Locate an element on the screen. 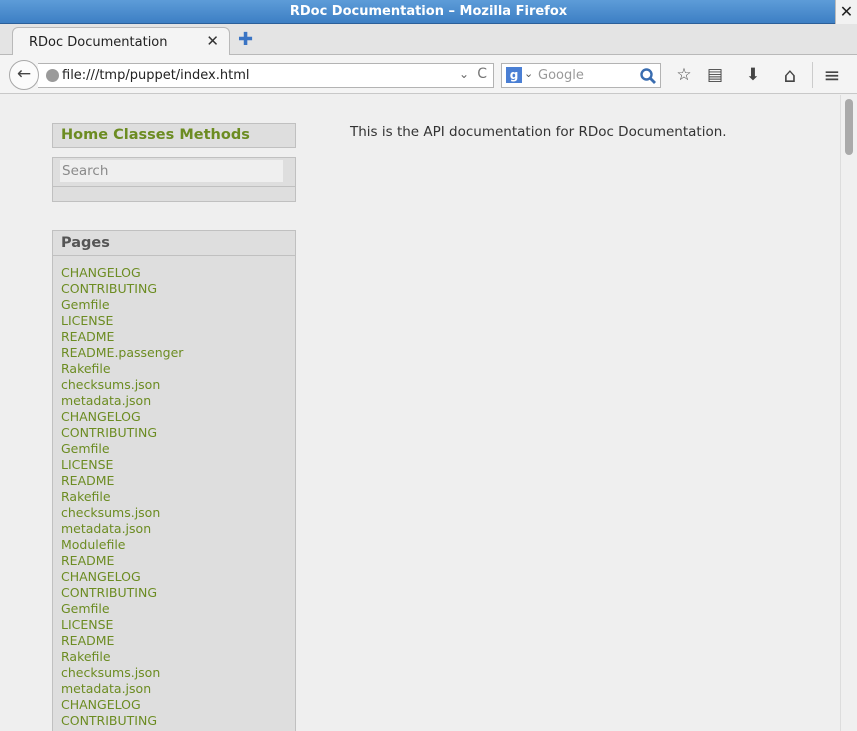 This screenshot has height=731, width=857. magnifier-icon is located at coordinates (648, 76).